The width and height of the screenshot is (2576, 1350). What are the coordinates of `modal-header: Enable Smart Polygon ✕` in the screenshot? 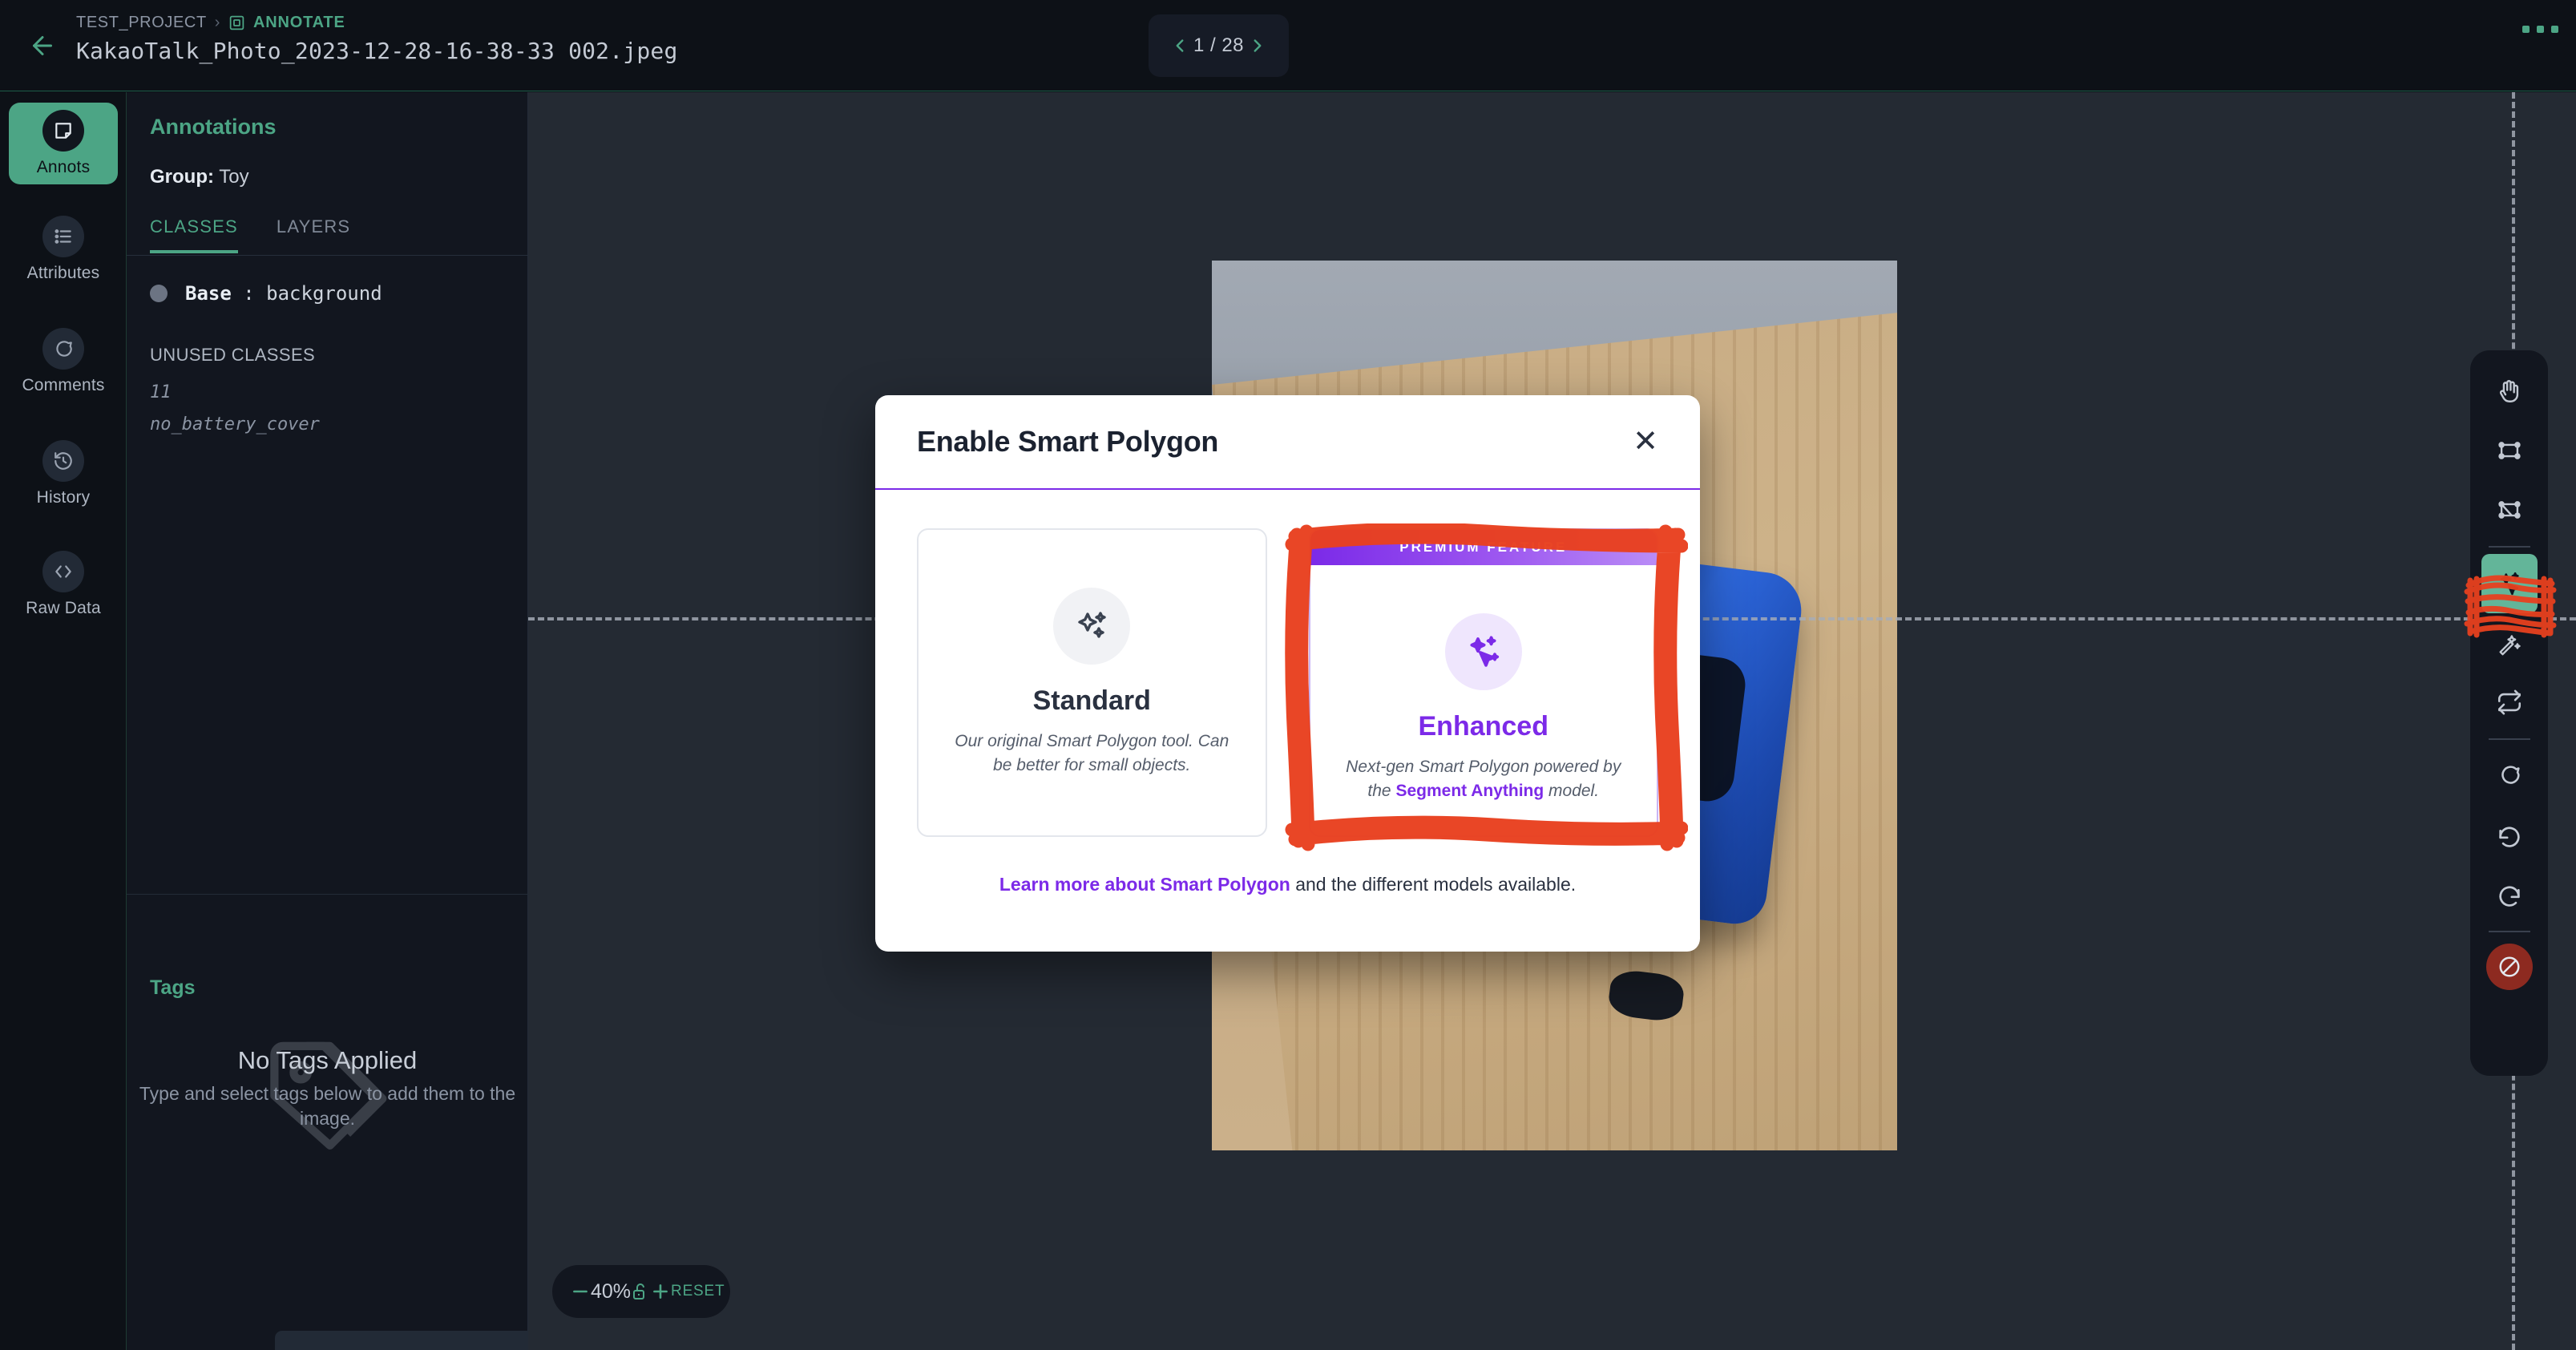 It's located at (1288, 442).